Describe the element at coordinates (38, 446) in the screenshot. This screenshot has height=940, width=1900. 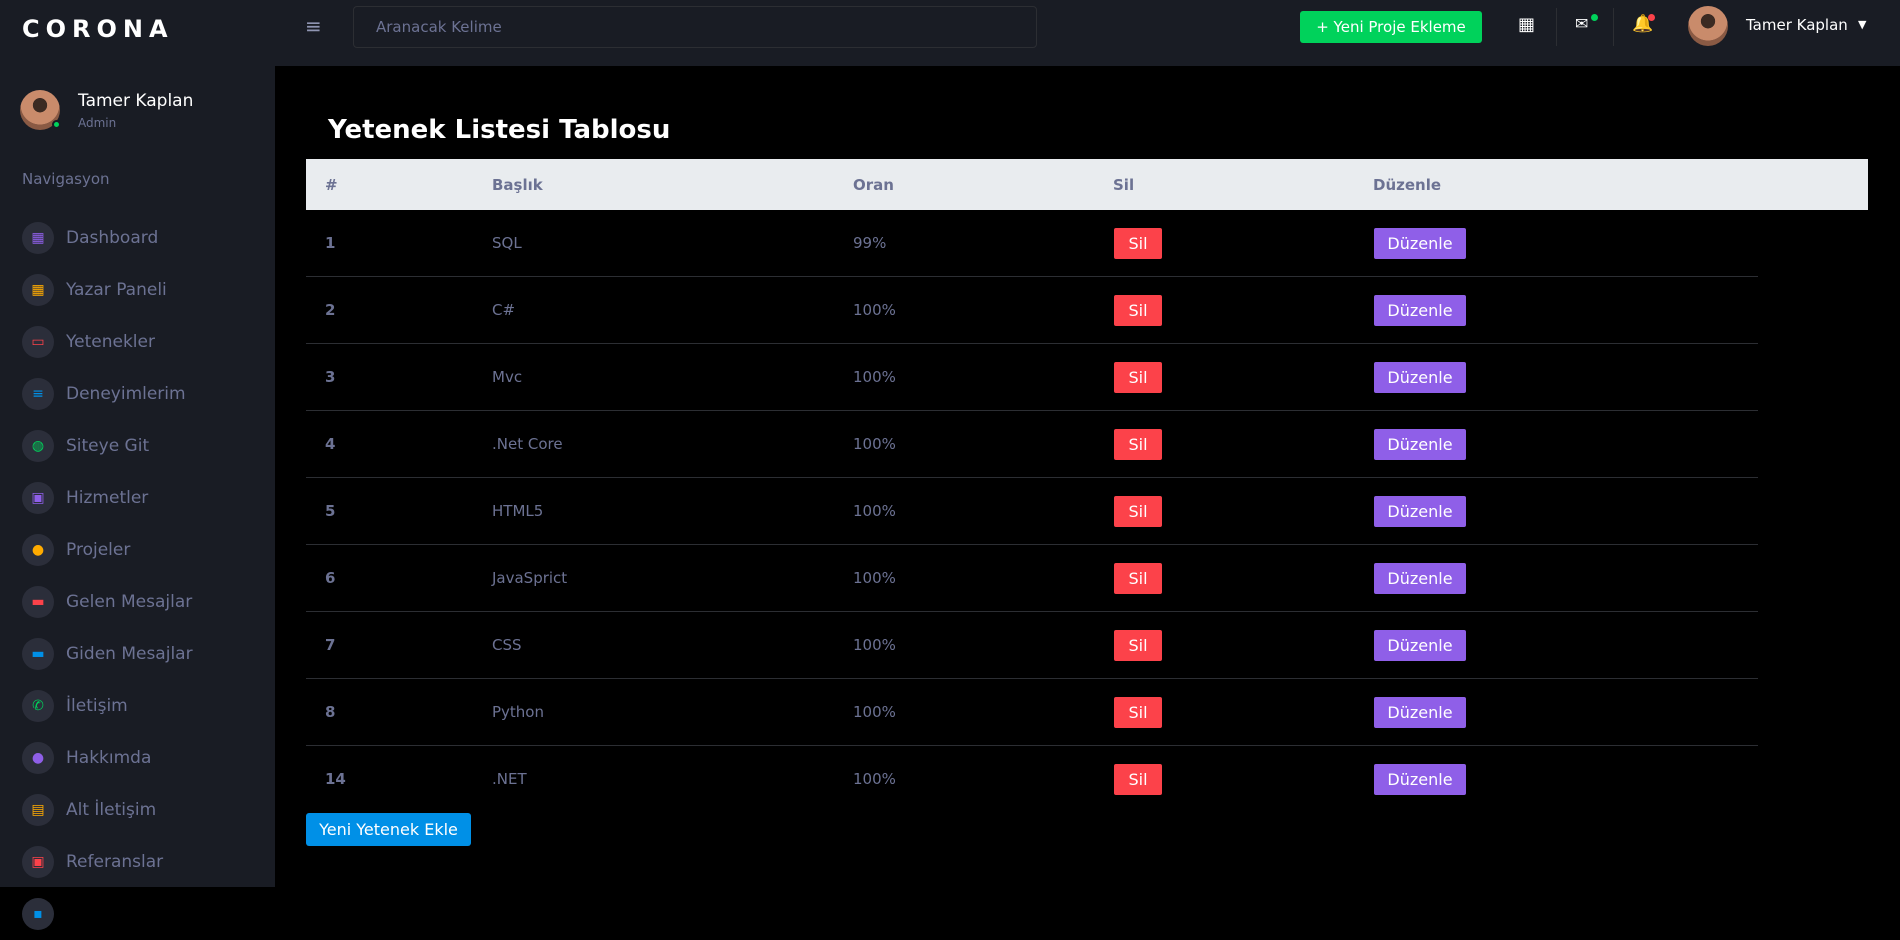
I see `globe-icon: ◍` at that location.